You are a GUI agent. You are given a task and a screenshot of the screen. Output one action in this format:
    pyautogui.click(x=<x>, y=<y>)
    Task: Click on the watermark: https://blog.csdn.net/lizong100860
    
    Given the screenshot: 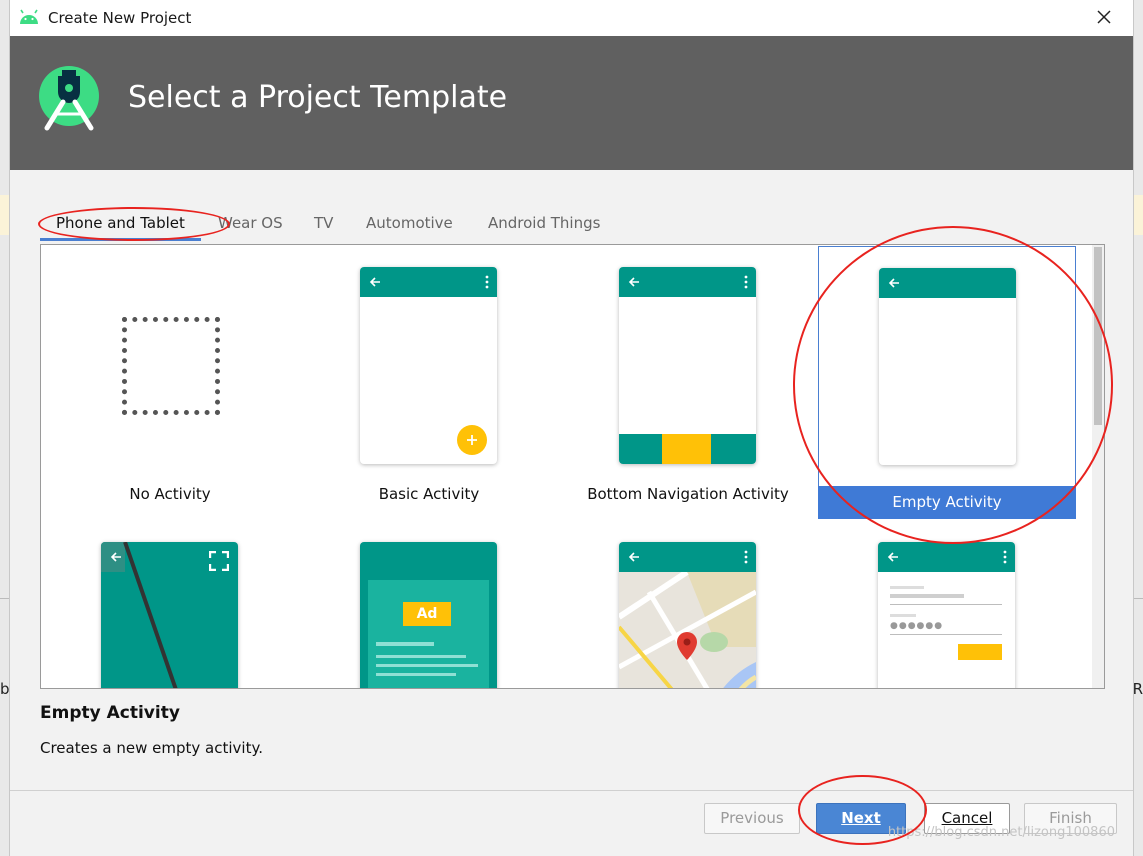 What is the action you would take?
    pyautogui.click(x=1001, y=832)
    